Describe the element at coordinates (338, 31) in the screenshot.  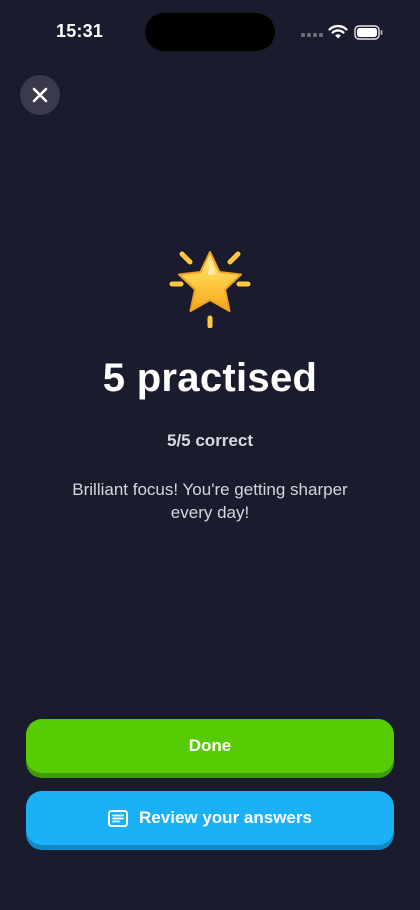
I see `wifi-icon` at that location.